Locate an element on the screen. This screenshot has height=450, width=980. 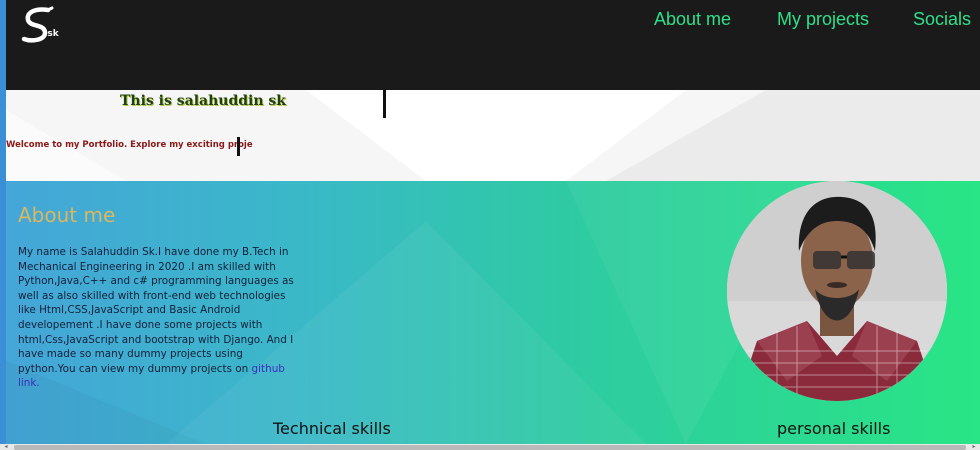
profile-photo is located at coordinates (837, 291).